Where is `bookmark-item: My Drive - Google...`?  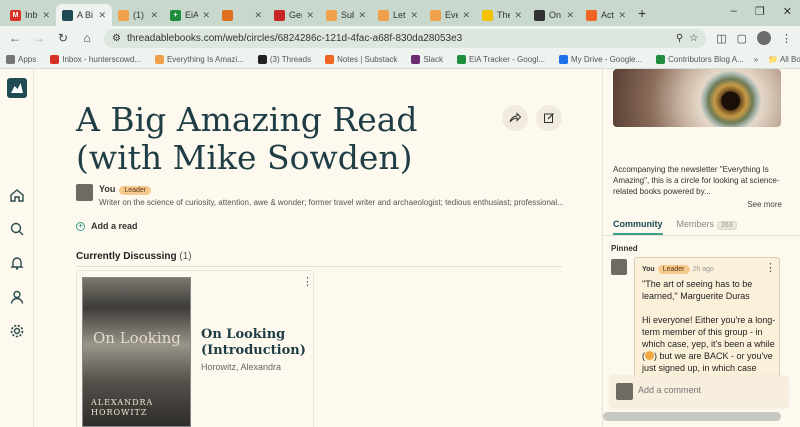 bookmark-item: My Drive - Google... is located at coordinates (600, 59).